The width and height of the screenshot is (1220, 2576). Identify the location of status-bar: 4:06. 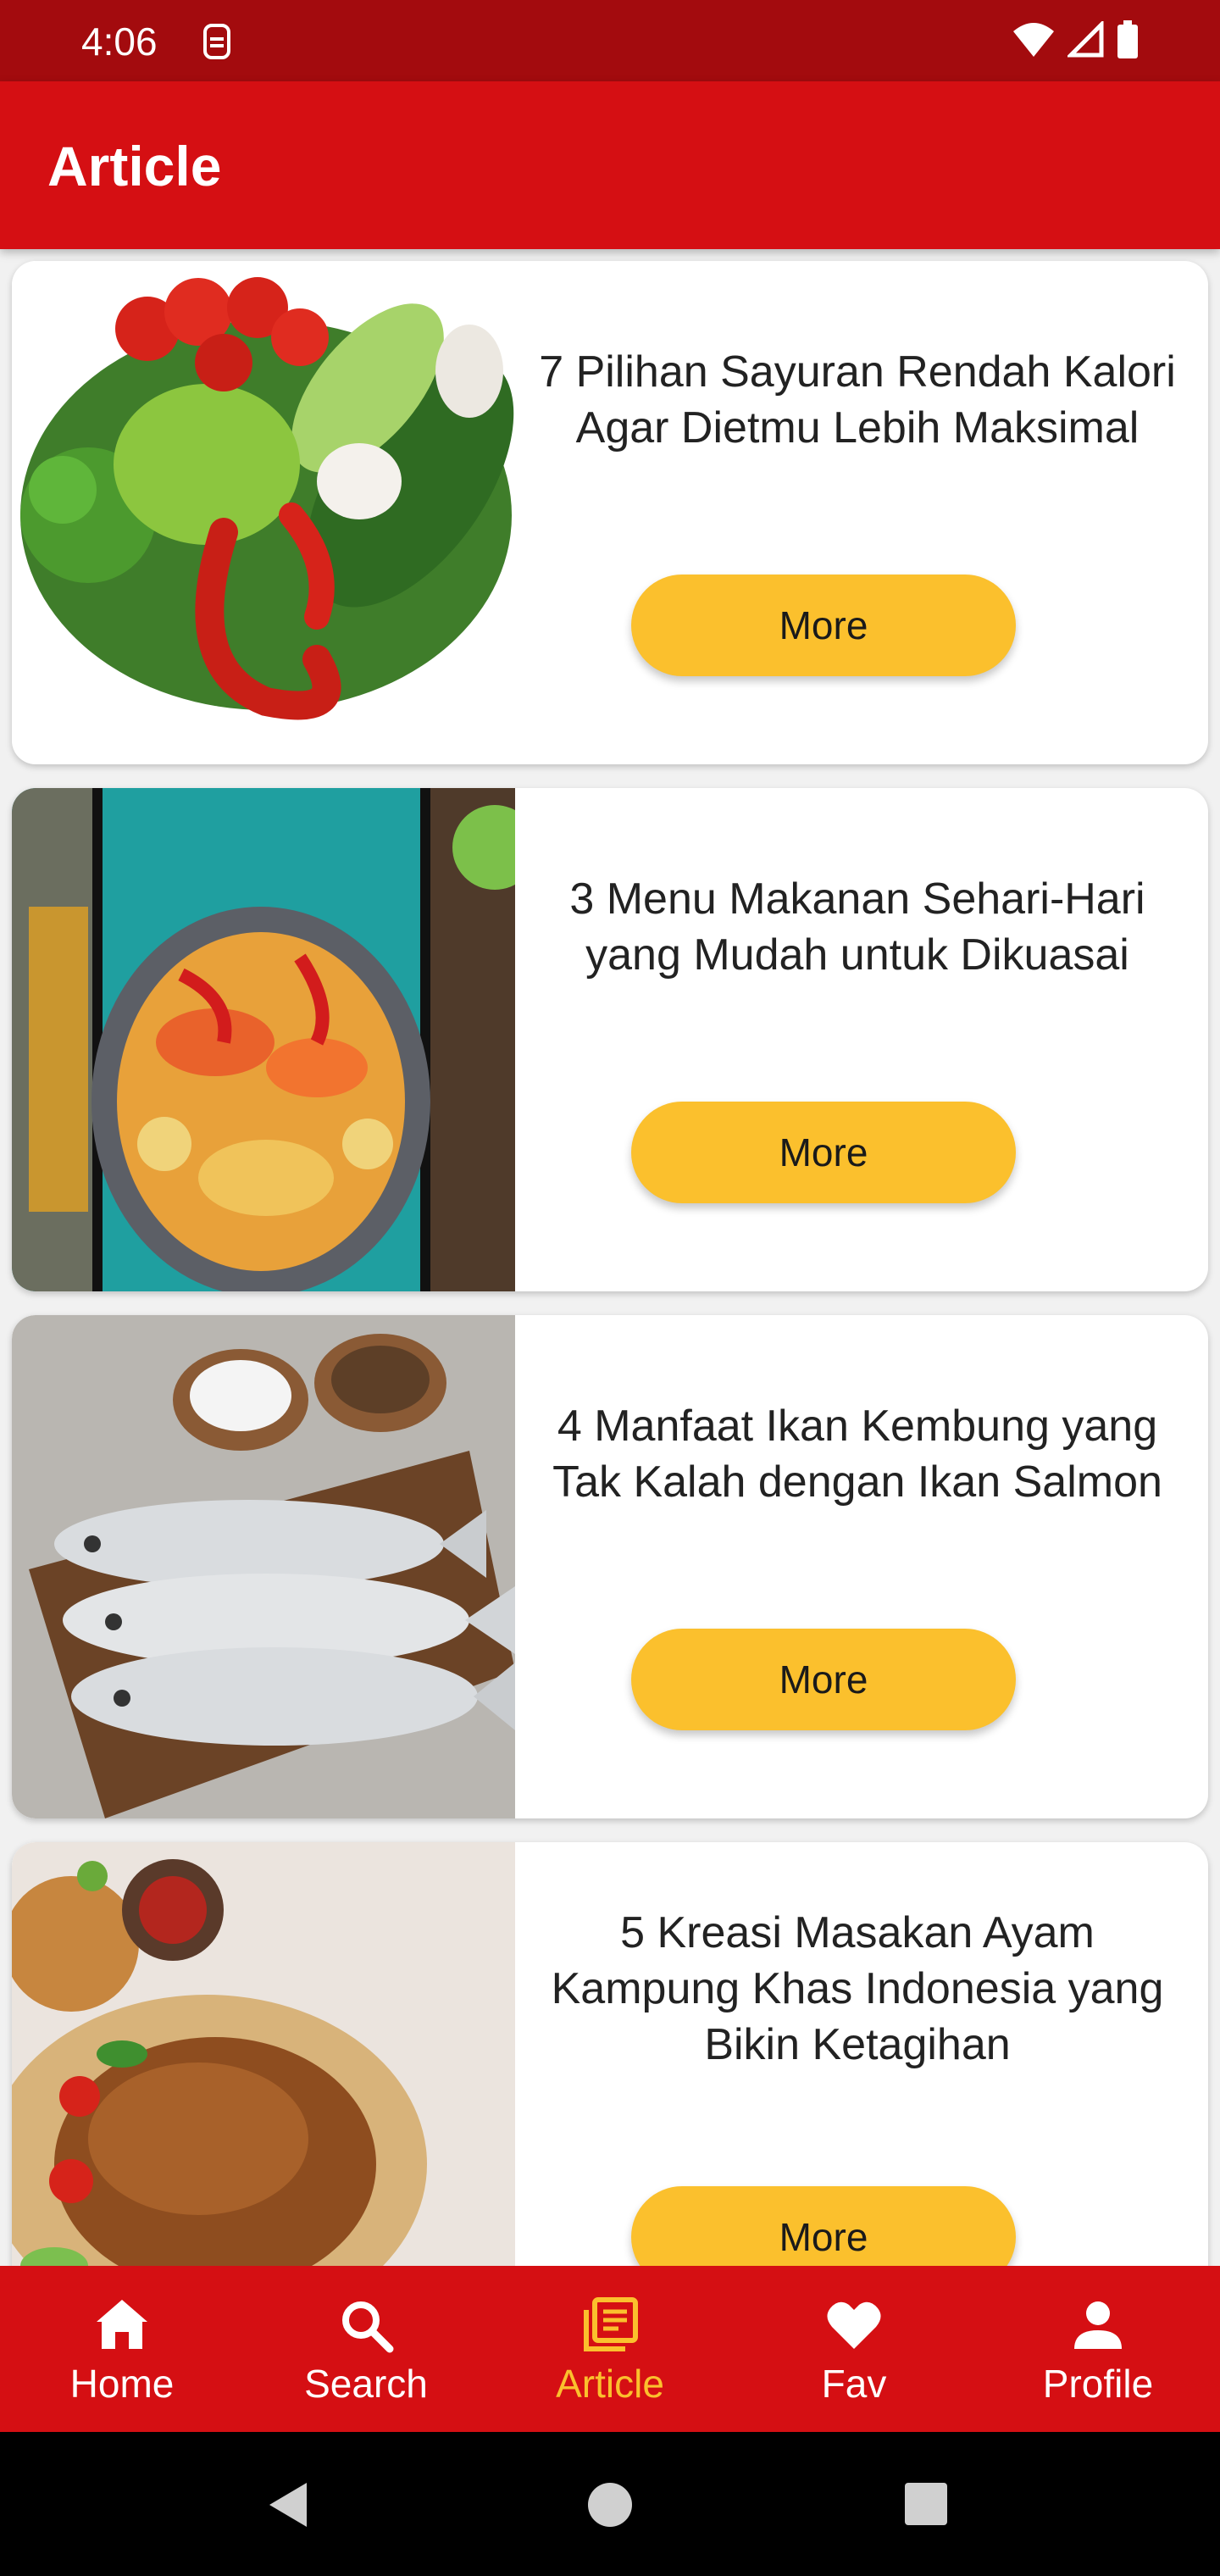
(610, 40).